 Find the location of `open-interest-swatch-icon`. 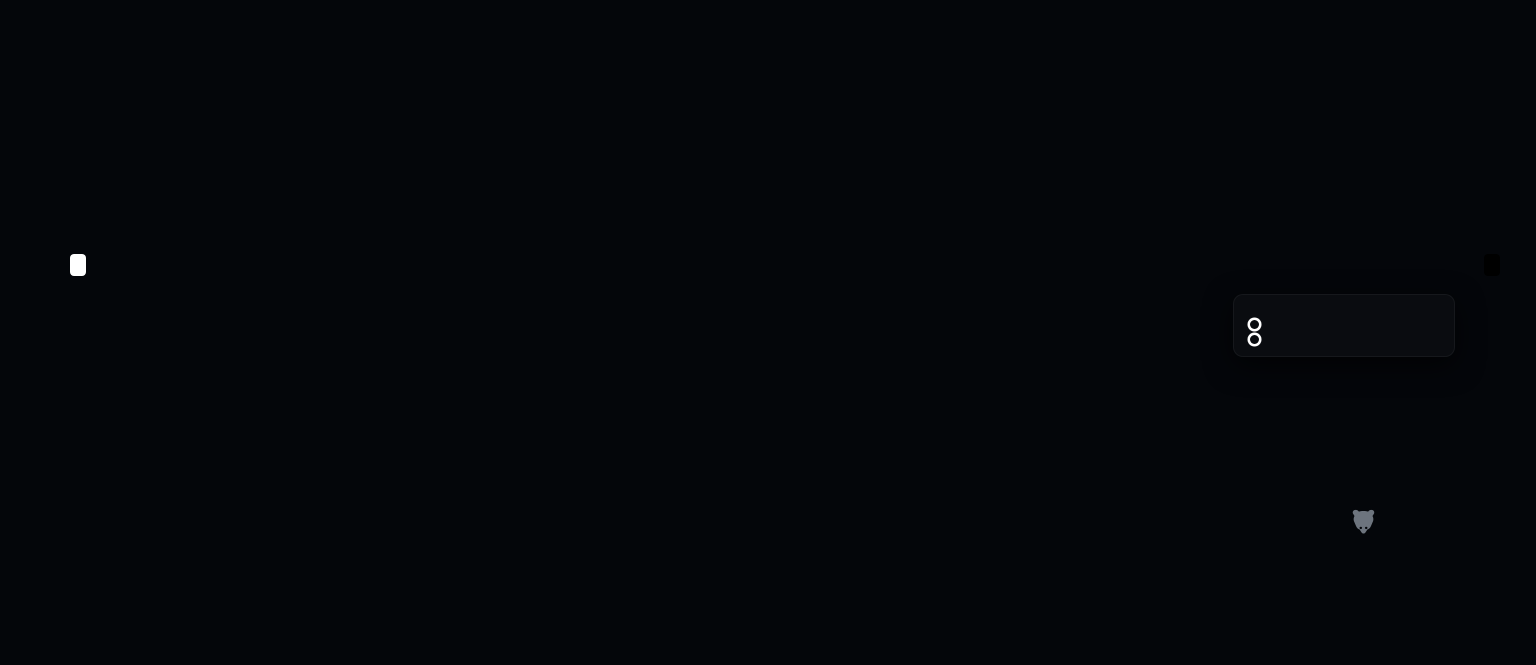

open-interest-swatch-icon is located at coordinates (787, 78).